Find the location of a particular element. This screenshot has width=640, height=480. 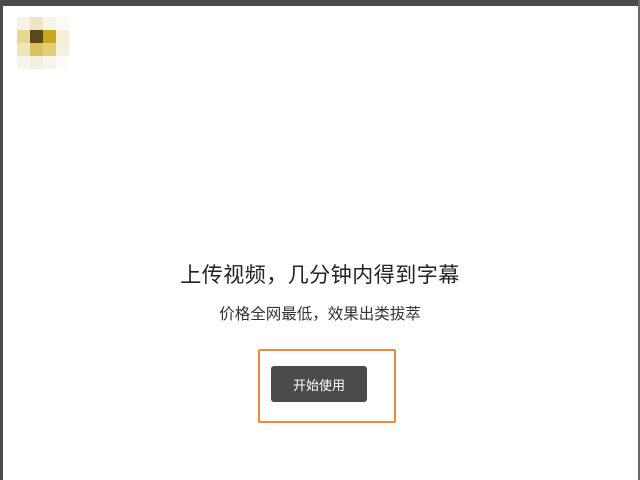

window-top-border is located at coordinates (320, 3).